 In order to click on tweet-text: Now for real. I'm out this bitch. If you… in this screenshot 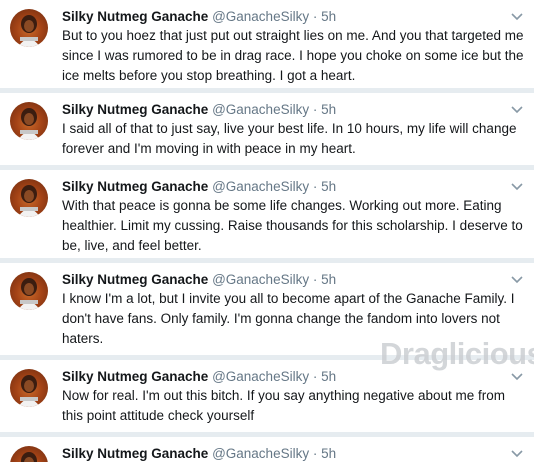, I will do `click(284, 405)`.